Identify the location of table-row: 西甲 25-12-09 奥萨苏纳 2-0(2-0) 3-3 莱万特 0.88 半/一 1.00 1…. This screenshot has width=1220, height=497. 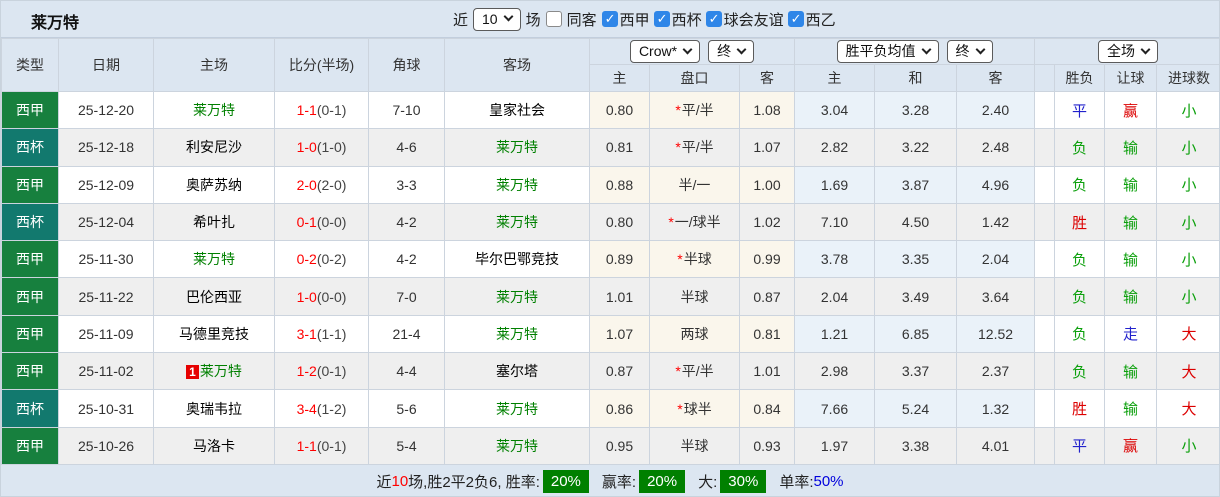
(610, 184).